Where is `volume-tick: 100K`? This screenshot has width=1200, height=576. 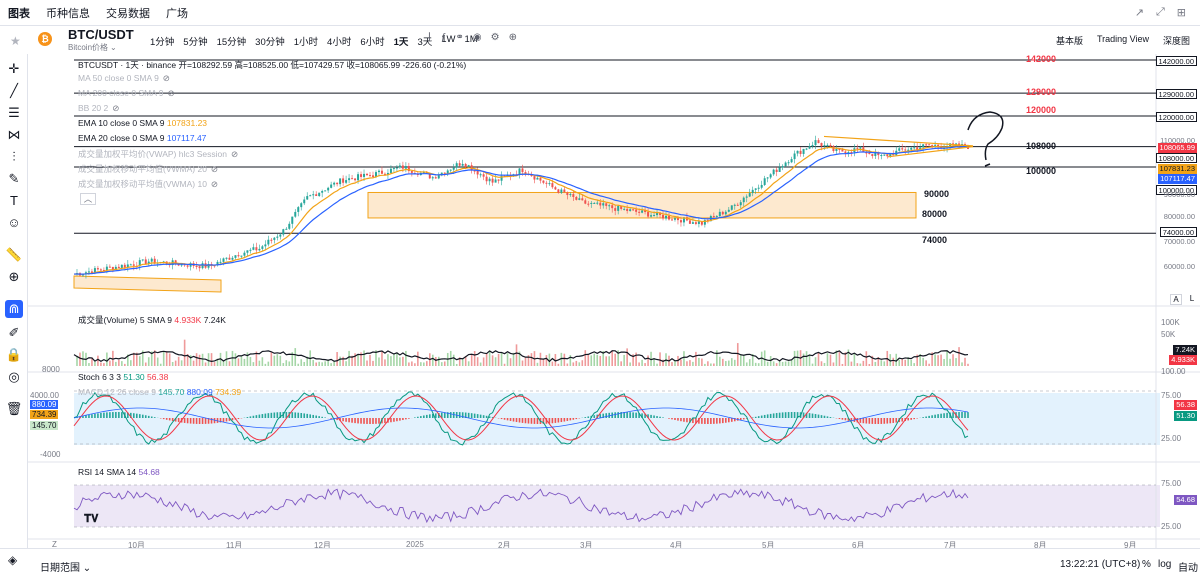 volume-tick: 100K is located at coordinates (1170, 322).